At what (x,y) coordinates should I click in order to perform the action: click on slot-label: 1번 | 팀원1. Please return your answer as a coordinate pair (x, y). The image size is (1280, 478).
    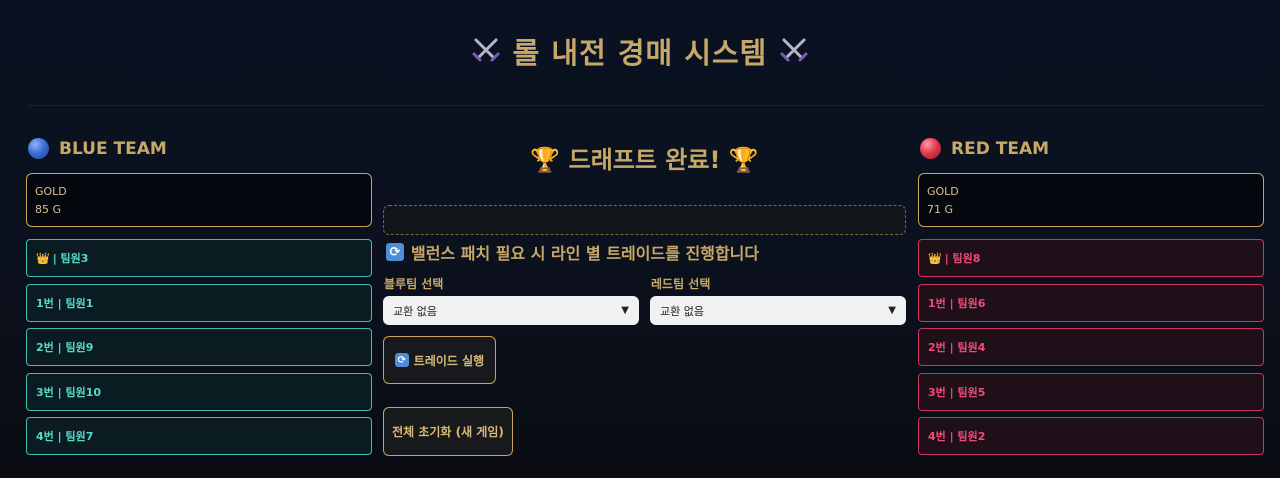
    Looking at the image, I should click on (65, 303).